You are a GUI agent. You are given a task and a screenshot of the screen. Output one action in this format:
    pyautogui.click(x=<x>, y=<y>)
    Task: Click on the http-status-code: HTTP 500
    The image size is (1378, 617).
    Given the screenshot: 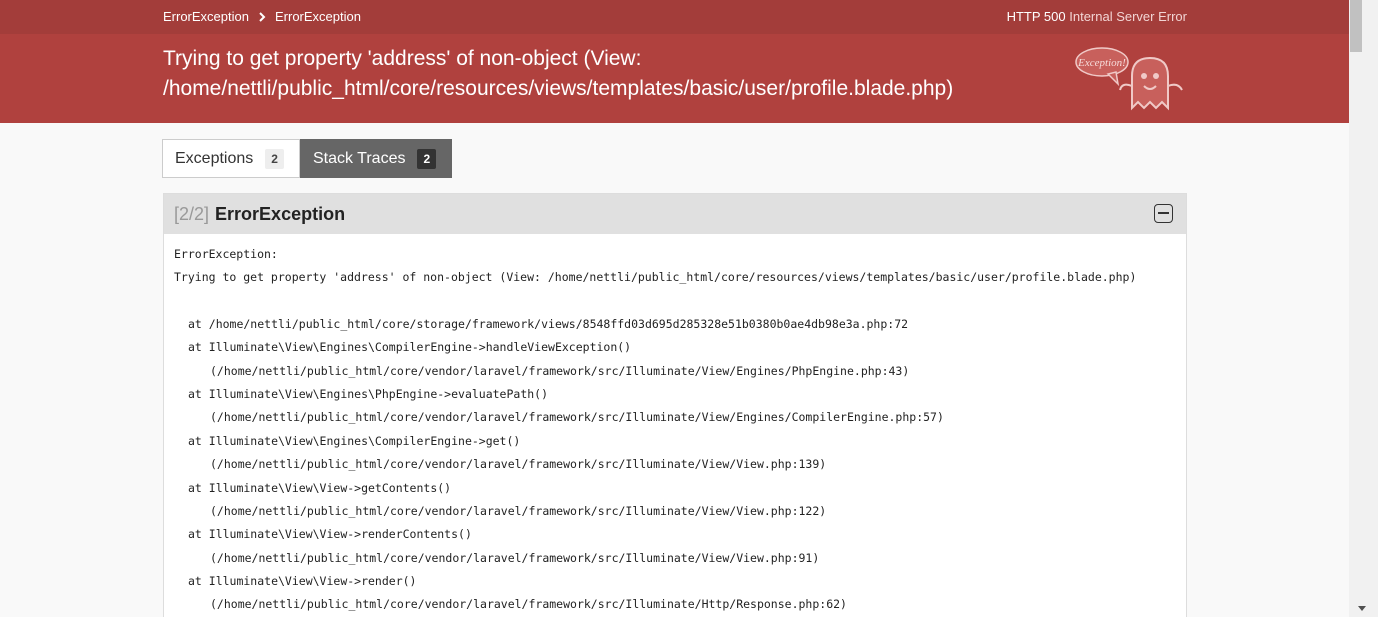 What is the action you would take?
    pyautogui.click(x=1036, y=16)
    